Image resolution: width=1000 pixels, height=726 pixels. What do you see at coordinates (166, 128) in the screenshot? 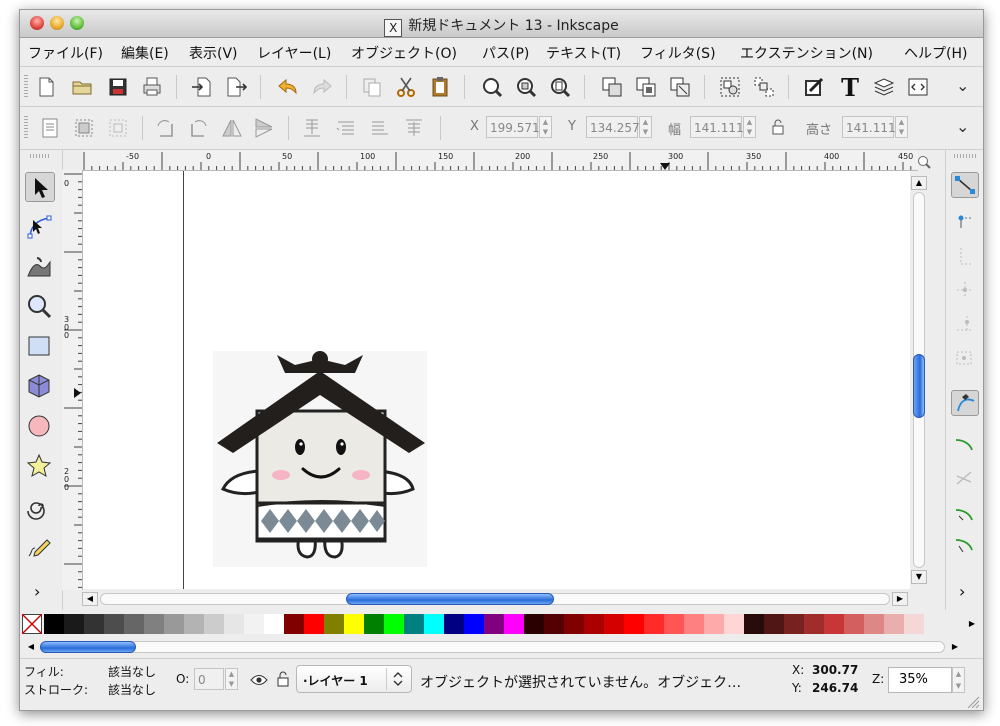
I see `rotate-ccw-icon` at bounding box center [166, 128].